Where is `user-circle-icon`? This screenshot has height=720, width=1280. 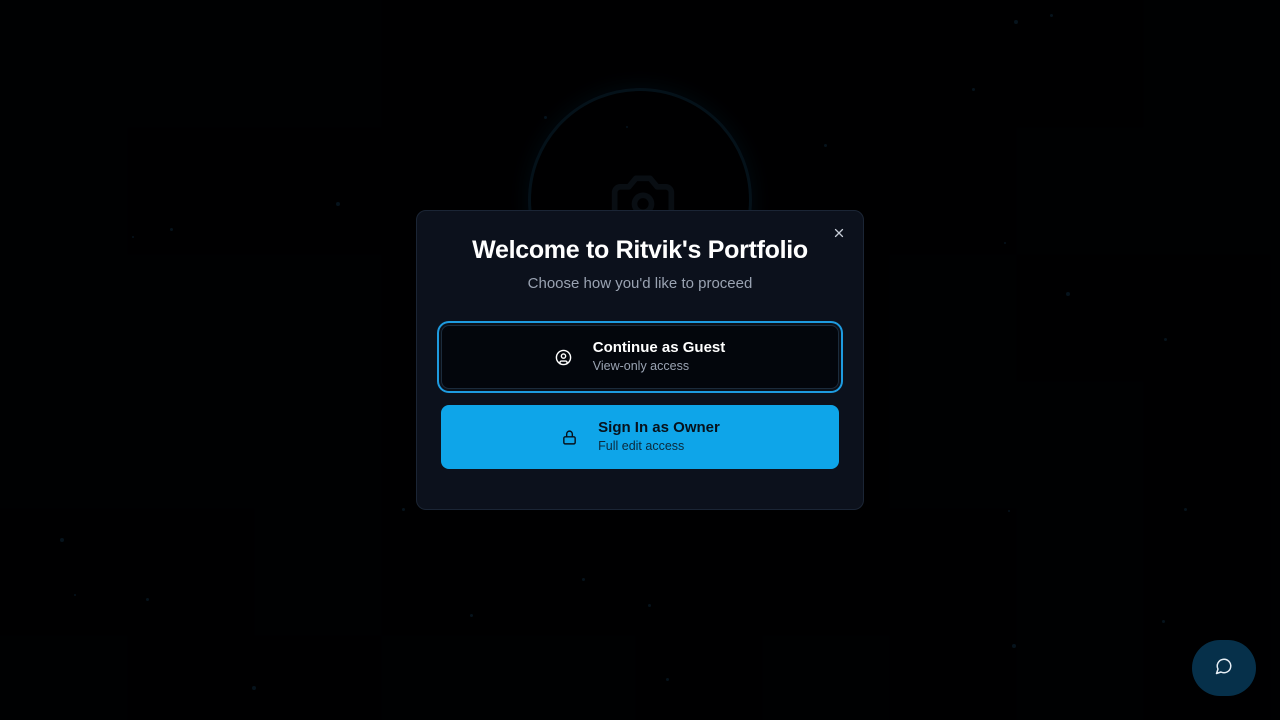 user-circle-icon is located at coordinates (564, 357).